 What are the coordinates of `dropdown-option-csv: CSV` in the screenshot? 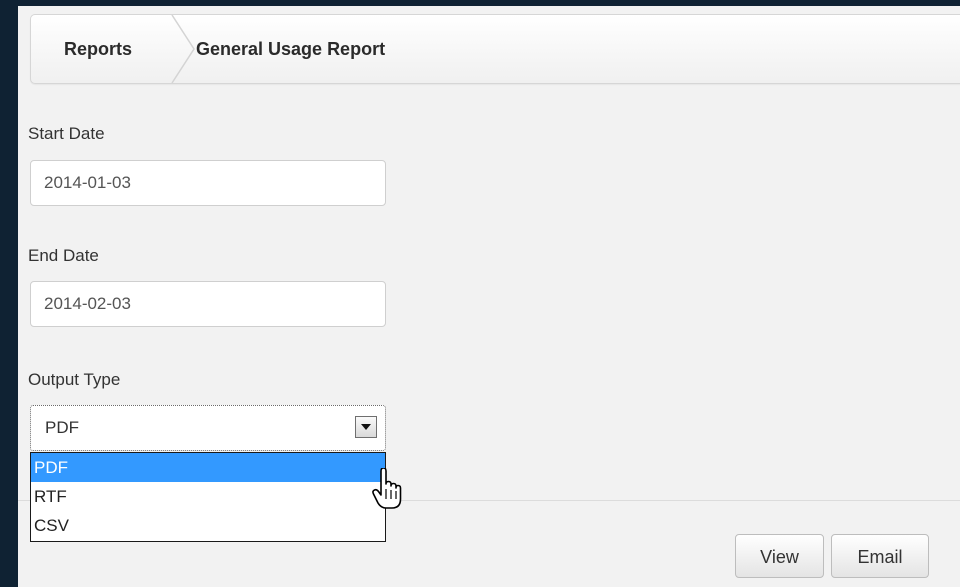 It's located at (208, 525).